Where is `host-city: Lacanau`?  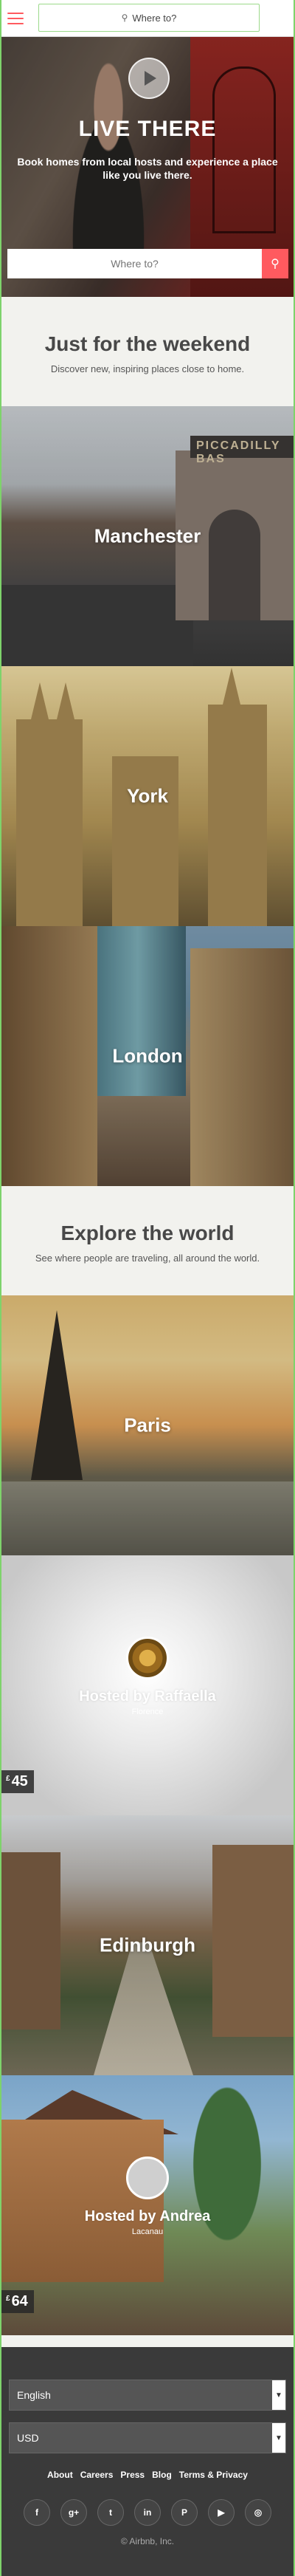
host-city: Lacanau is located at coordinates (147, 2231).